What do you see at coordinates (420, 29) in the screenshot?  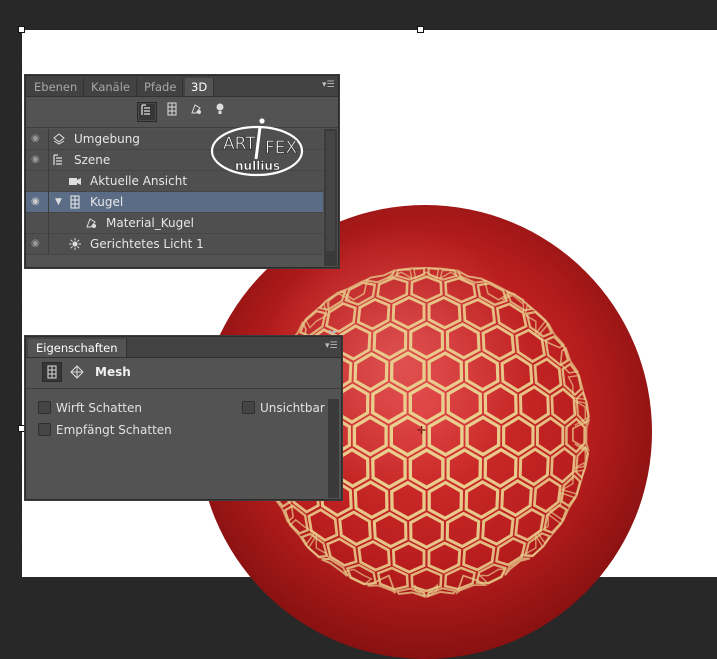 I see `transform-handle-top-center` at bounding box center [420, 29].